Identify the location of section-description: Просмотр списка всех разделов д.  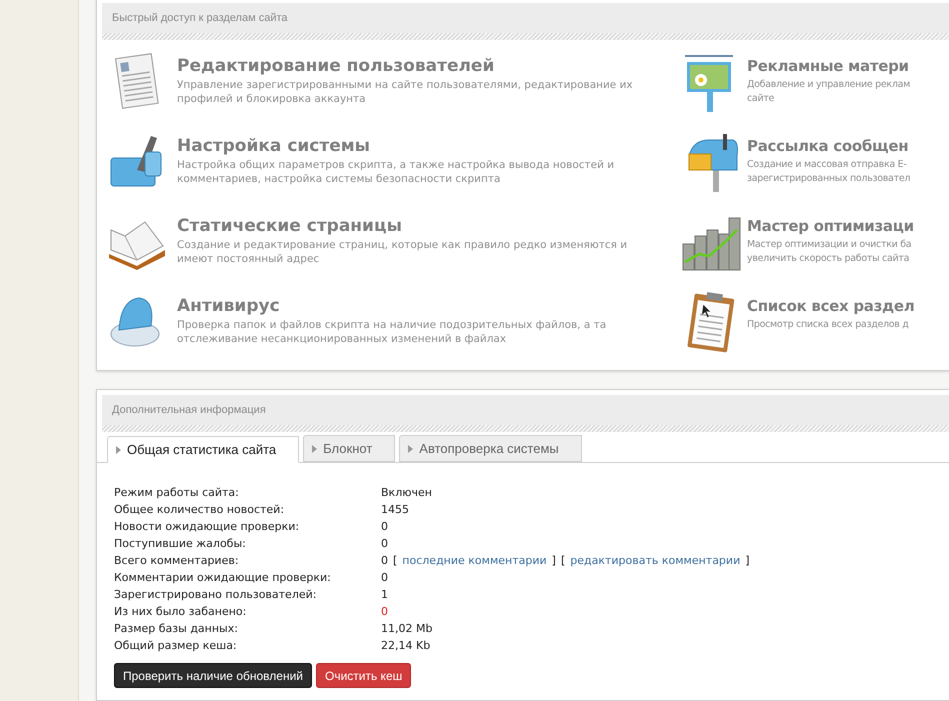
(828, 325).